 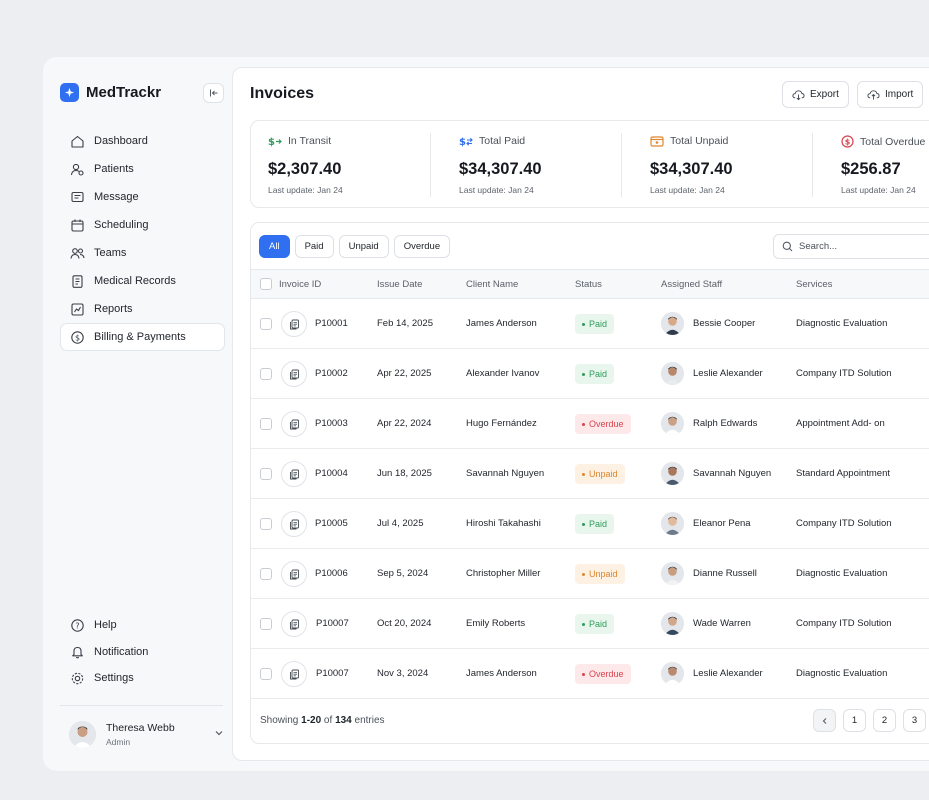 What do you see at coordinates (77, 253) in the screenshot?
I see `teams-icon` at bounding box center [77, 253].